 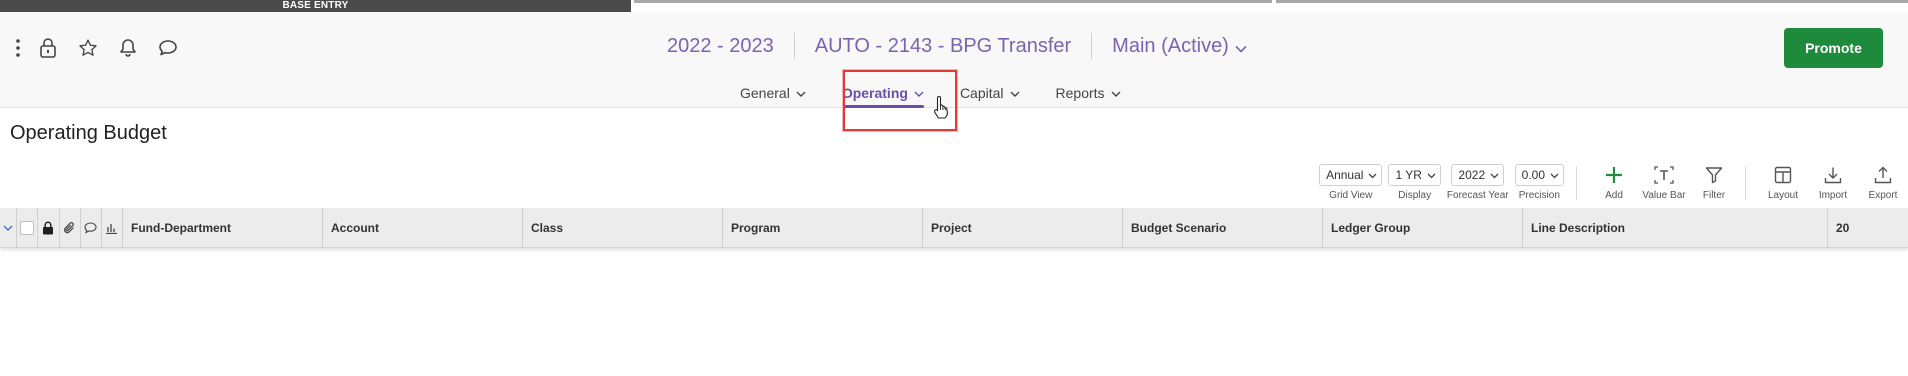 I want to click on column-class: Class, so click(x=623, y=227).